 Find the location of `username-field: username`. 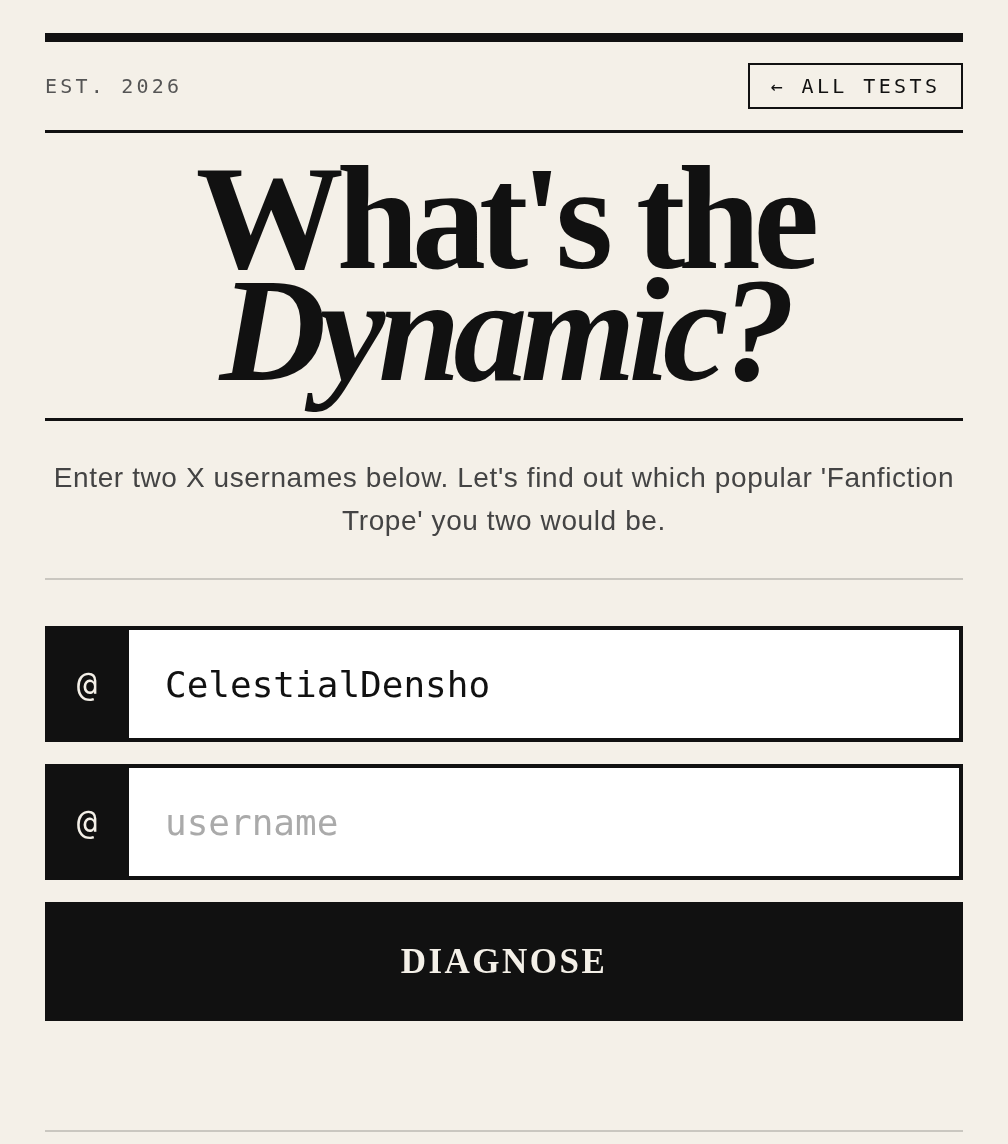

username-field: username is located at coordinates (546, 822).